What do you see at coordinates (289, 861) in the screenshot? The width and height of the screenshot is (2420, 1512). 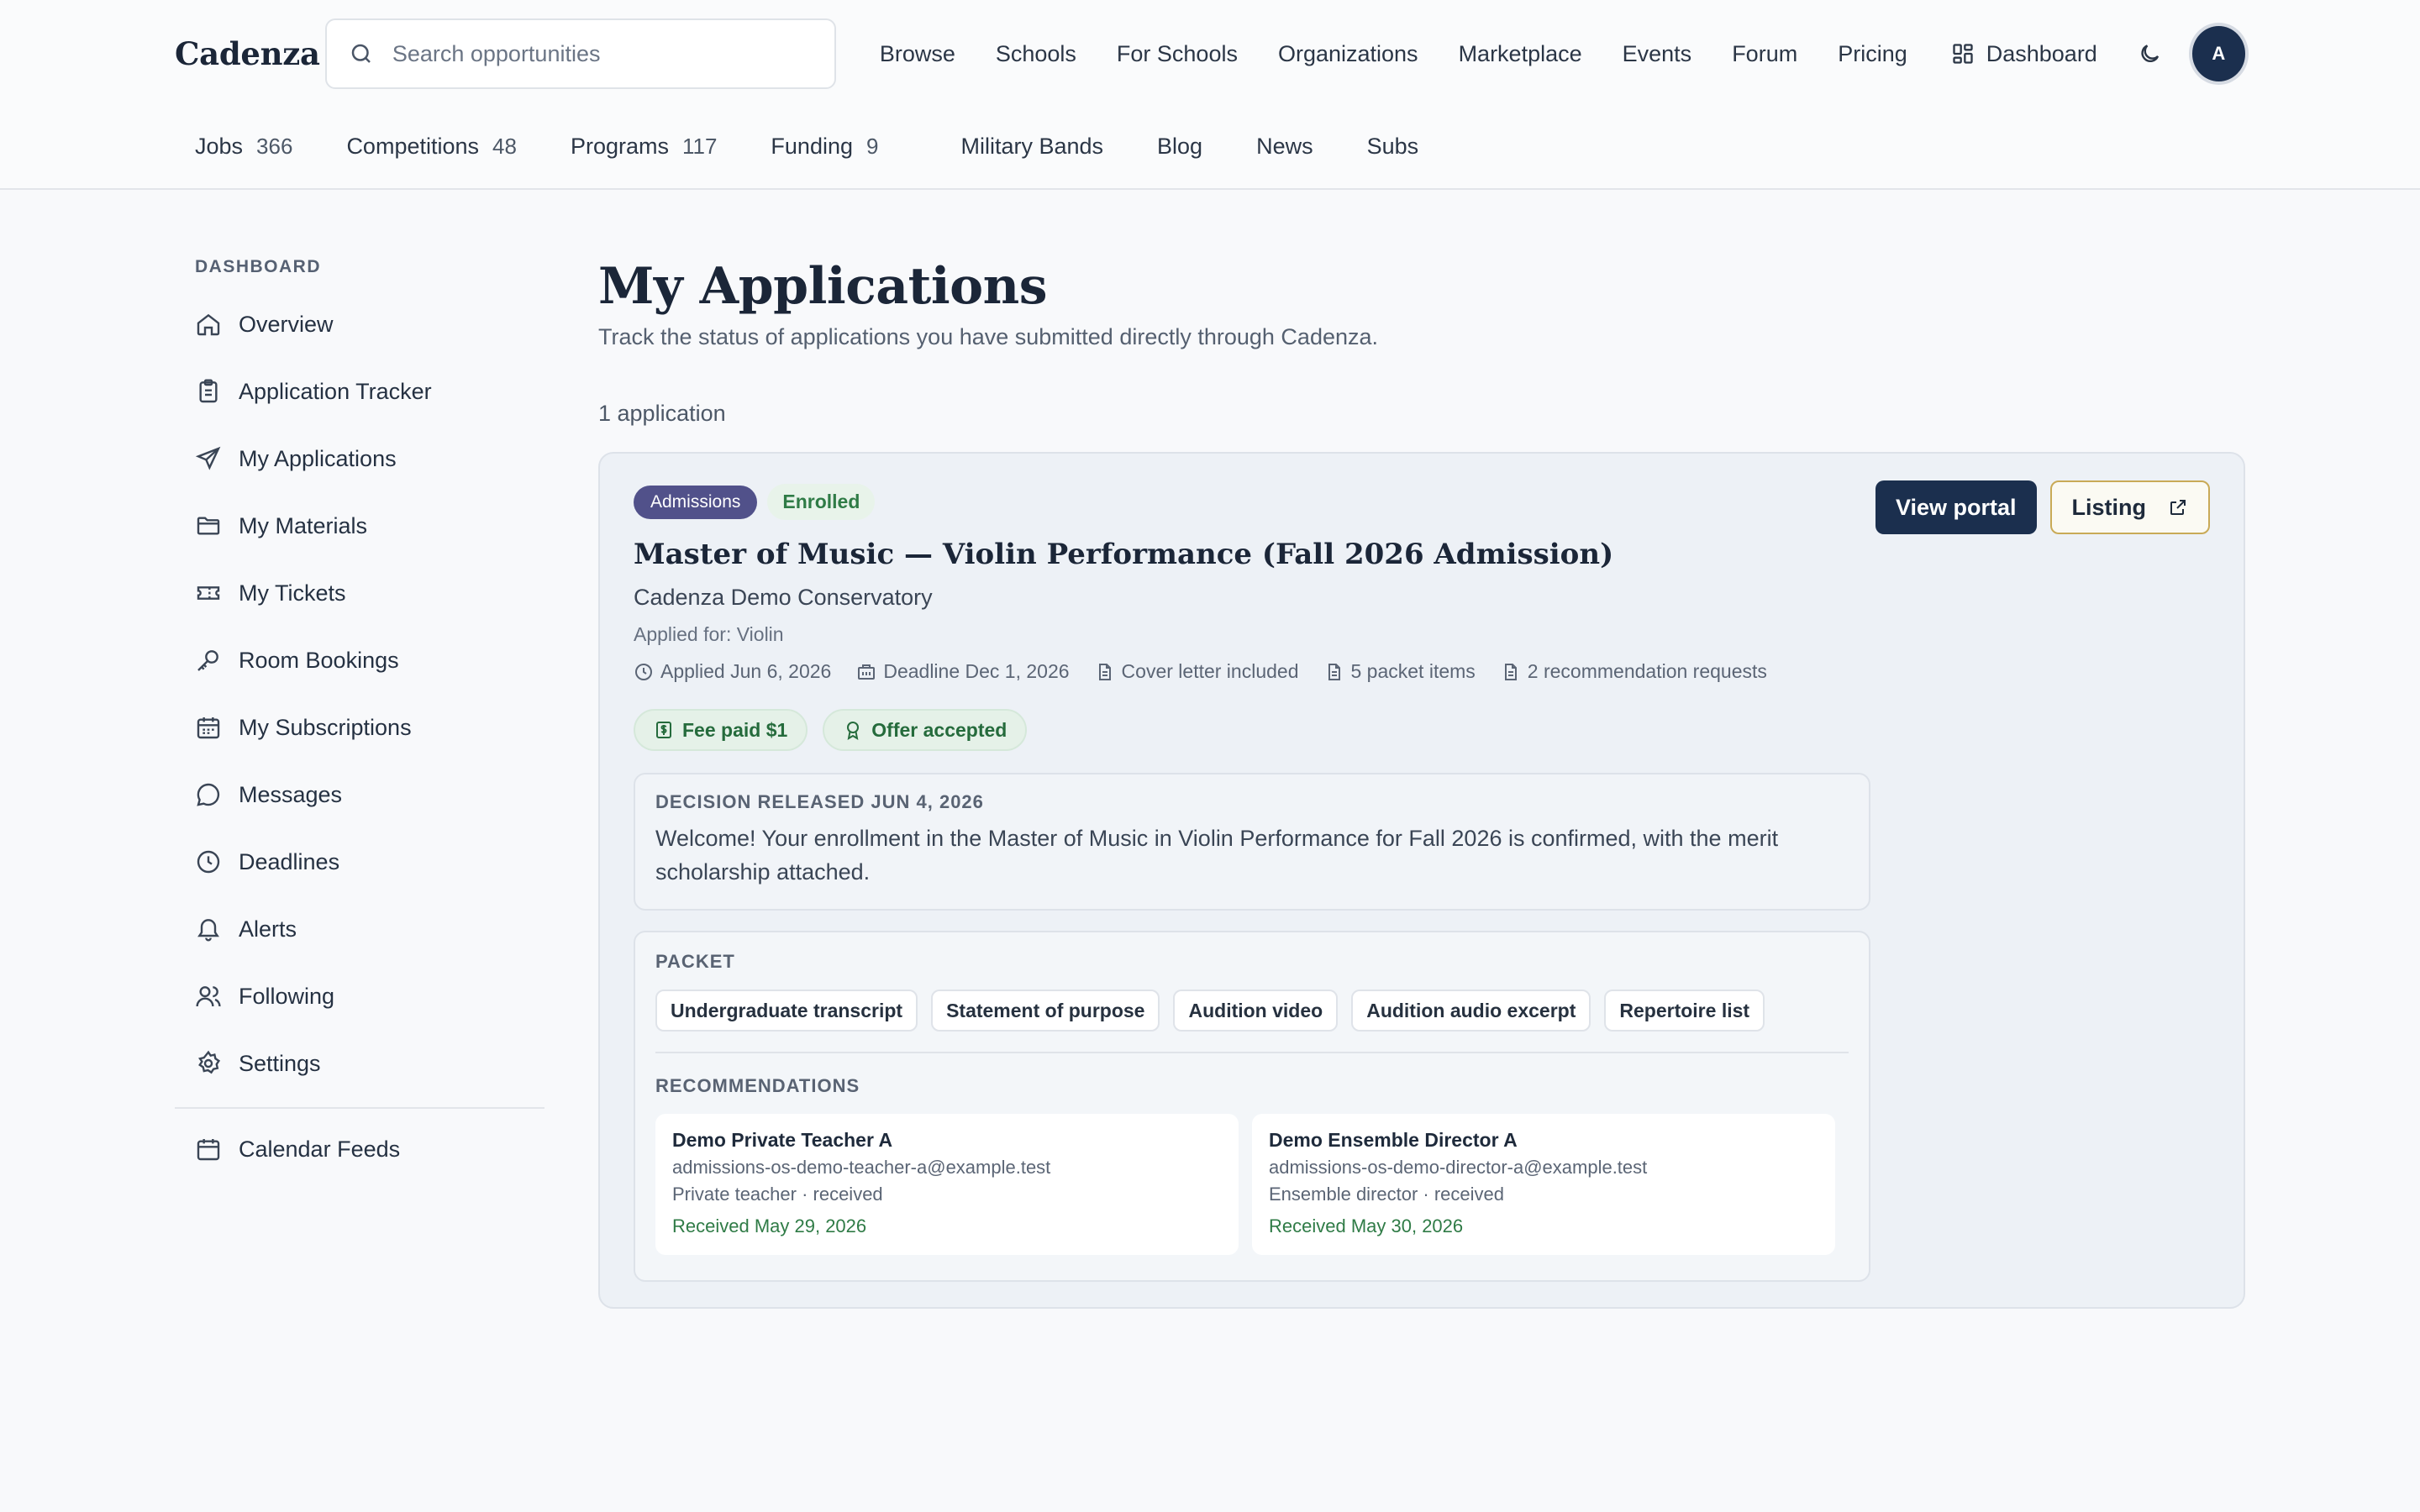 I see `sidebar-item-label: Deadlines` at bounding box center [289, 861].